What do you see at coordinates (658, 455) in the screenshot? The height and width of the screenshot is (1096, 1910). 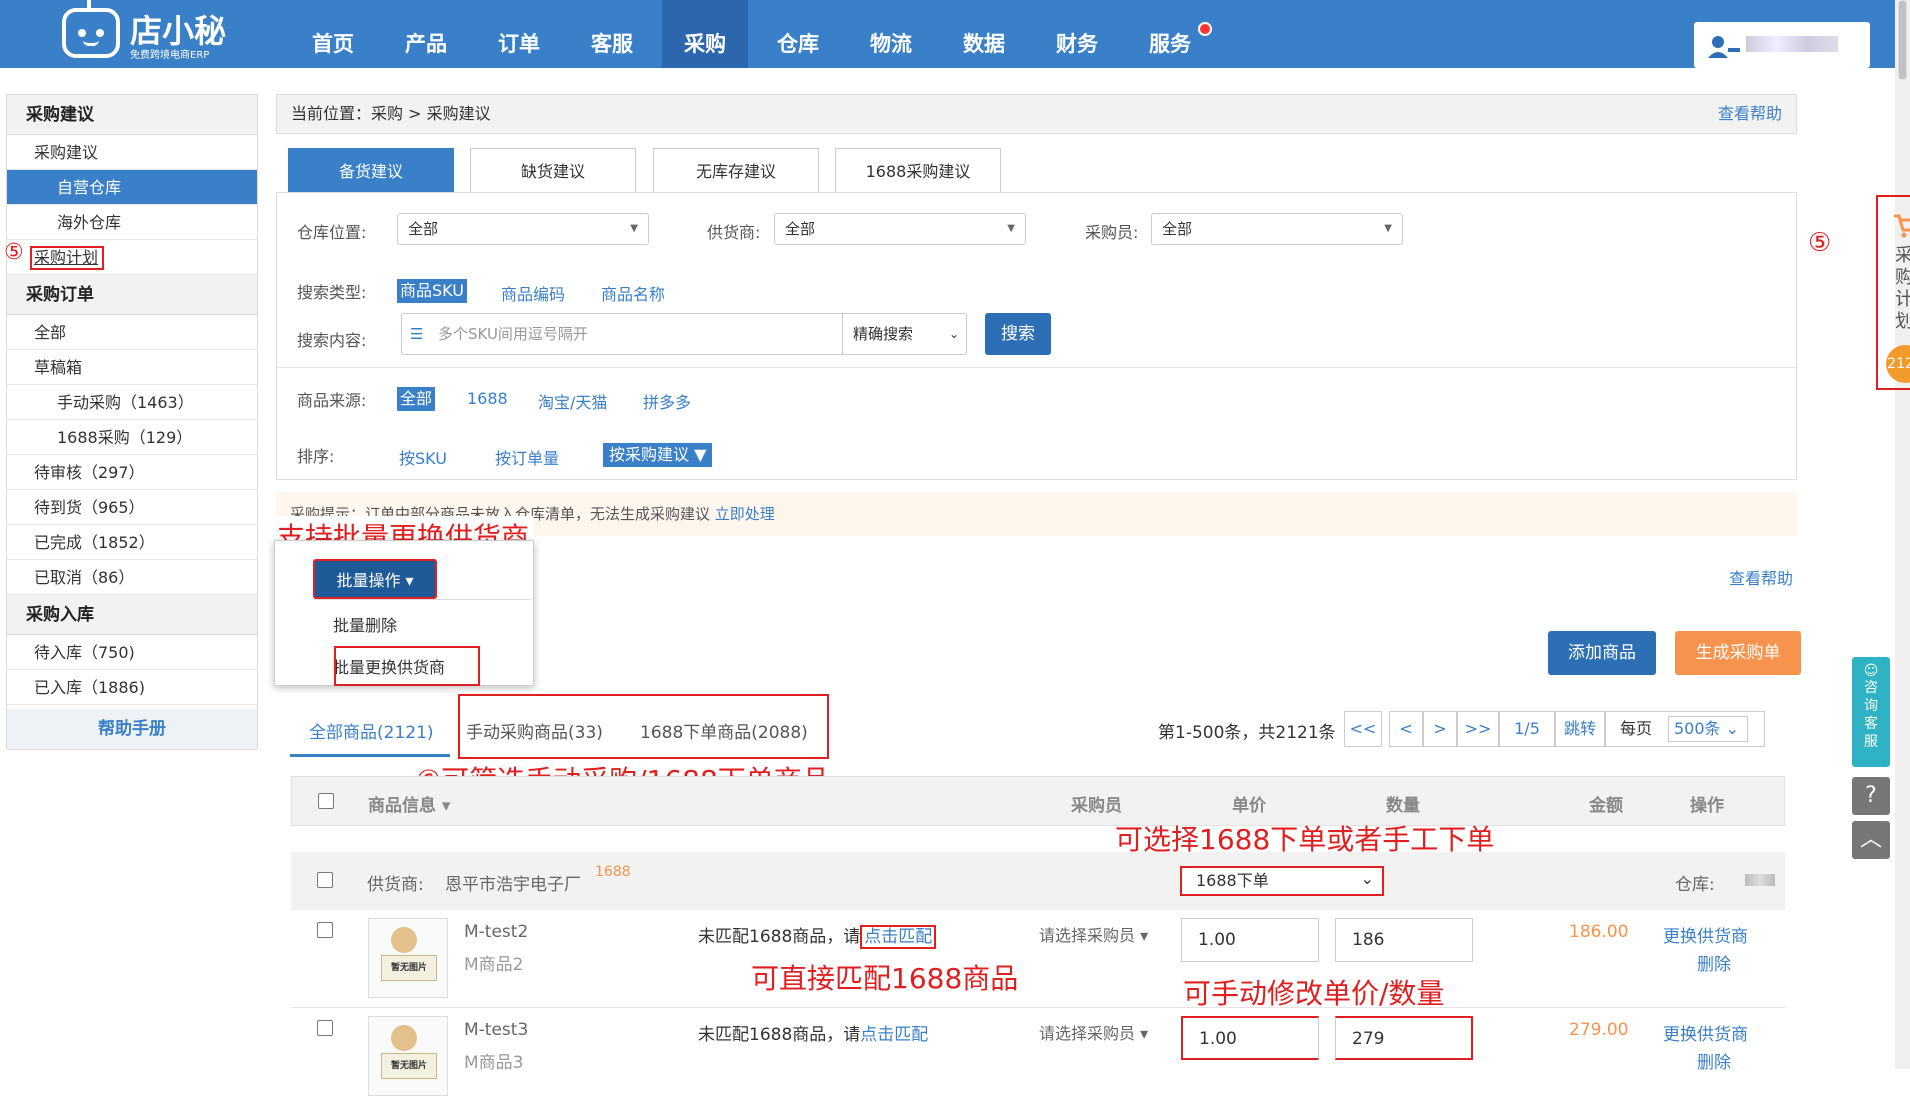 I see `sort-by-suggestion: 按采购建议 ▼` at bounding box center [658, 455].